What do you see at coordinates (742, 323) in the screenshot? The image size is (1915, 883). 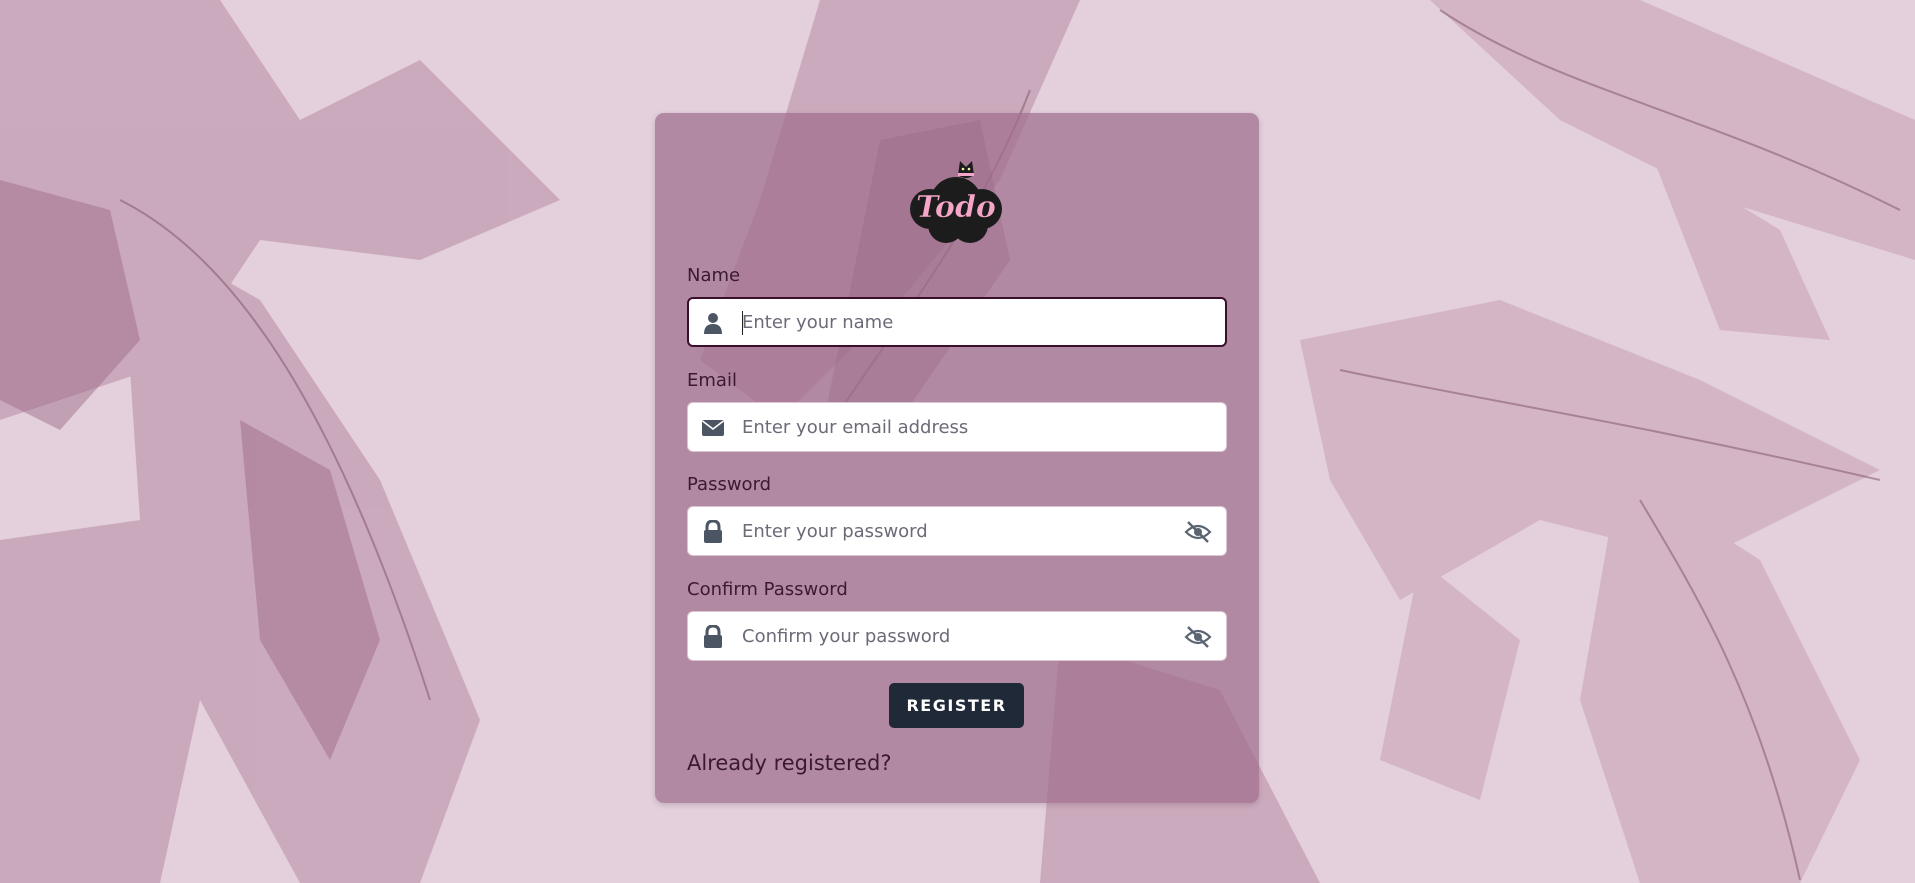 I see `text-caret` at bounding box center [742, 323].